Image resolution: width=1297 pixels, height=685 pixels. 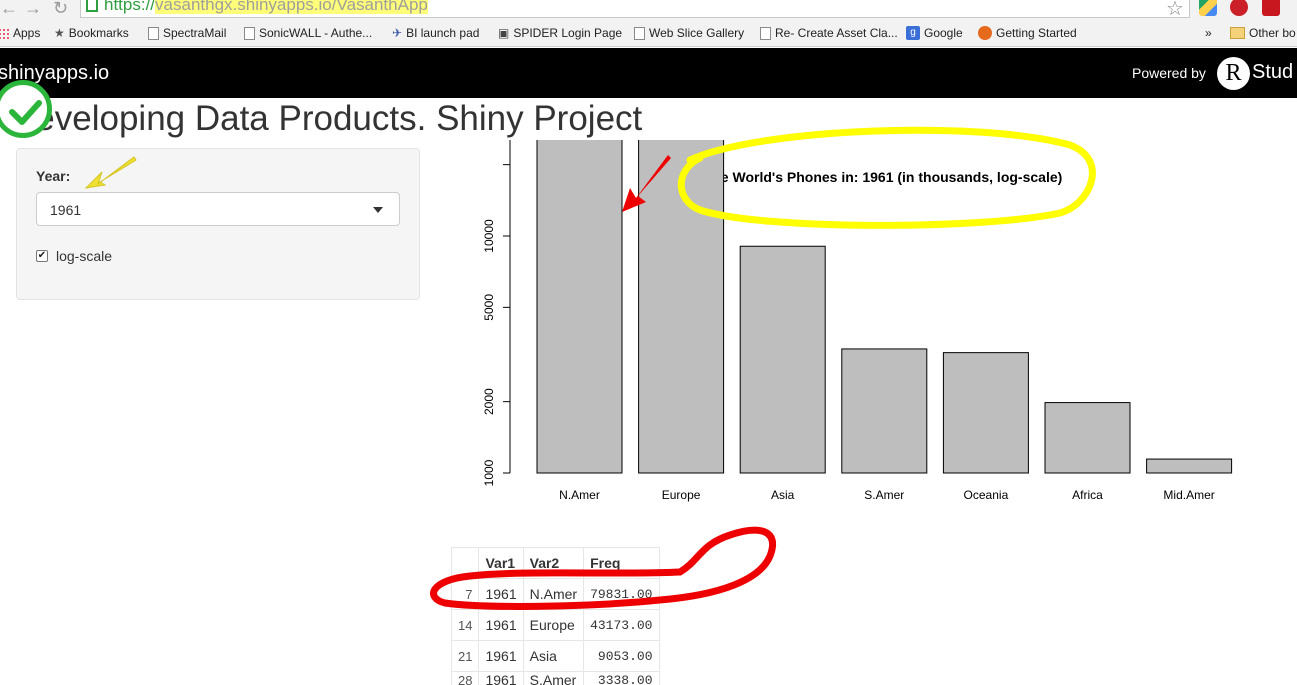 I want to click on y-tick-label: 5000, so click(x=489, y=307).